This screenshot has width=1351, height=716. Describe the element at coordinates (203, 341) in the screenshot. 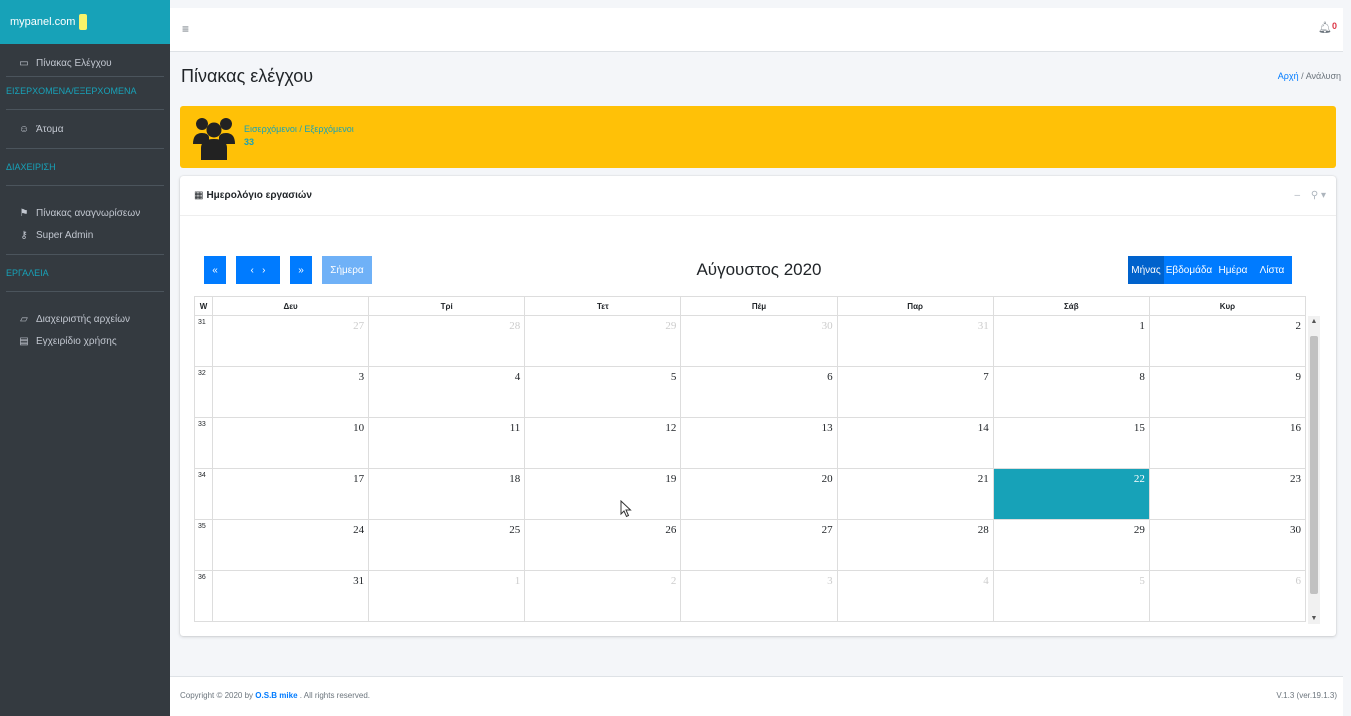

I see `week-number: 31` at that location.